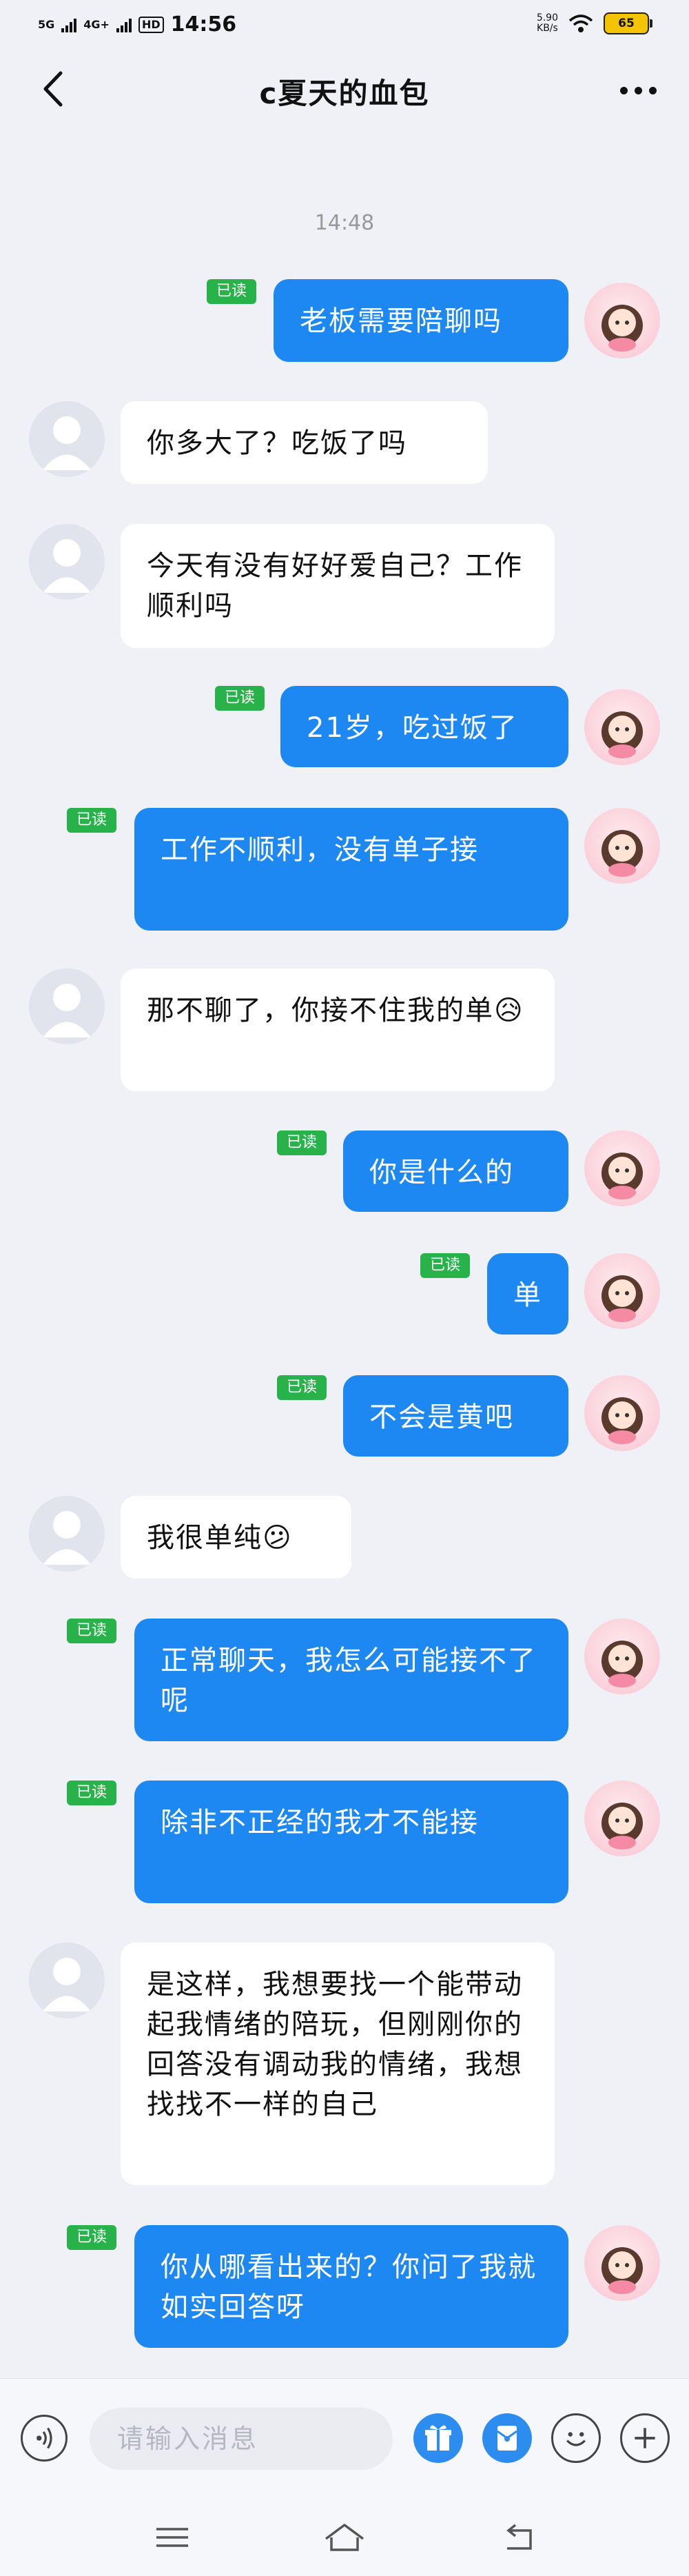 This screenshot has width=689, height=2576. I want to click on message-row: 已读 工作不顺利，没有单子接, so click(344, 870).